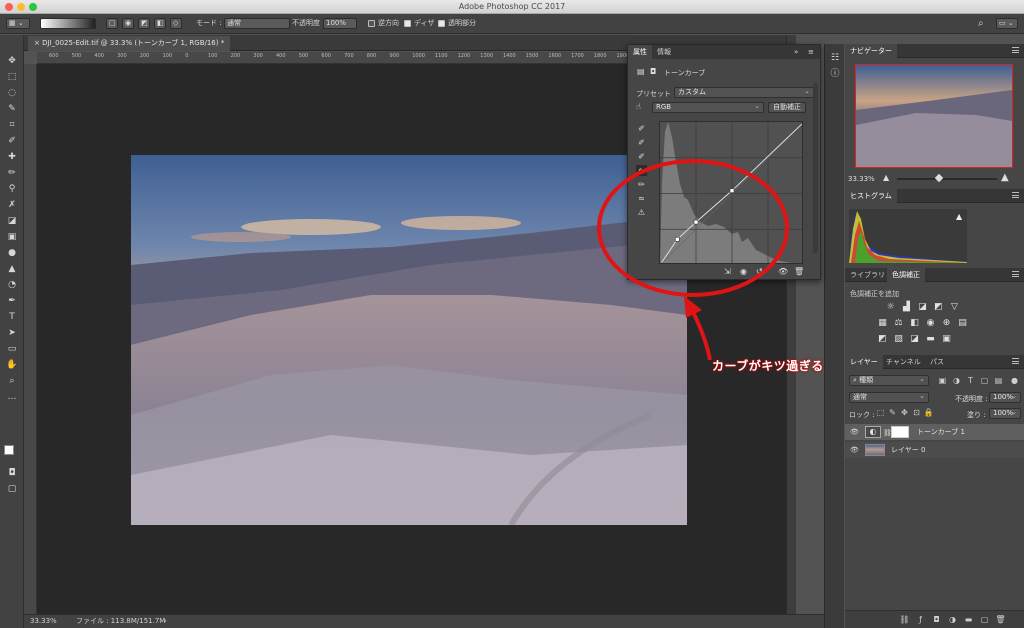 The image size is (1024, 628). Describe the element at coordinates (939, 178) in the screenshot. I see `navigator-zoom-thumb` at that location.